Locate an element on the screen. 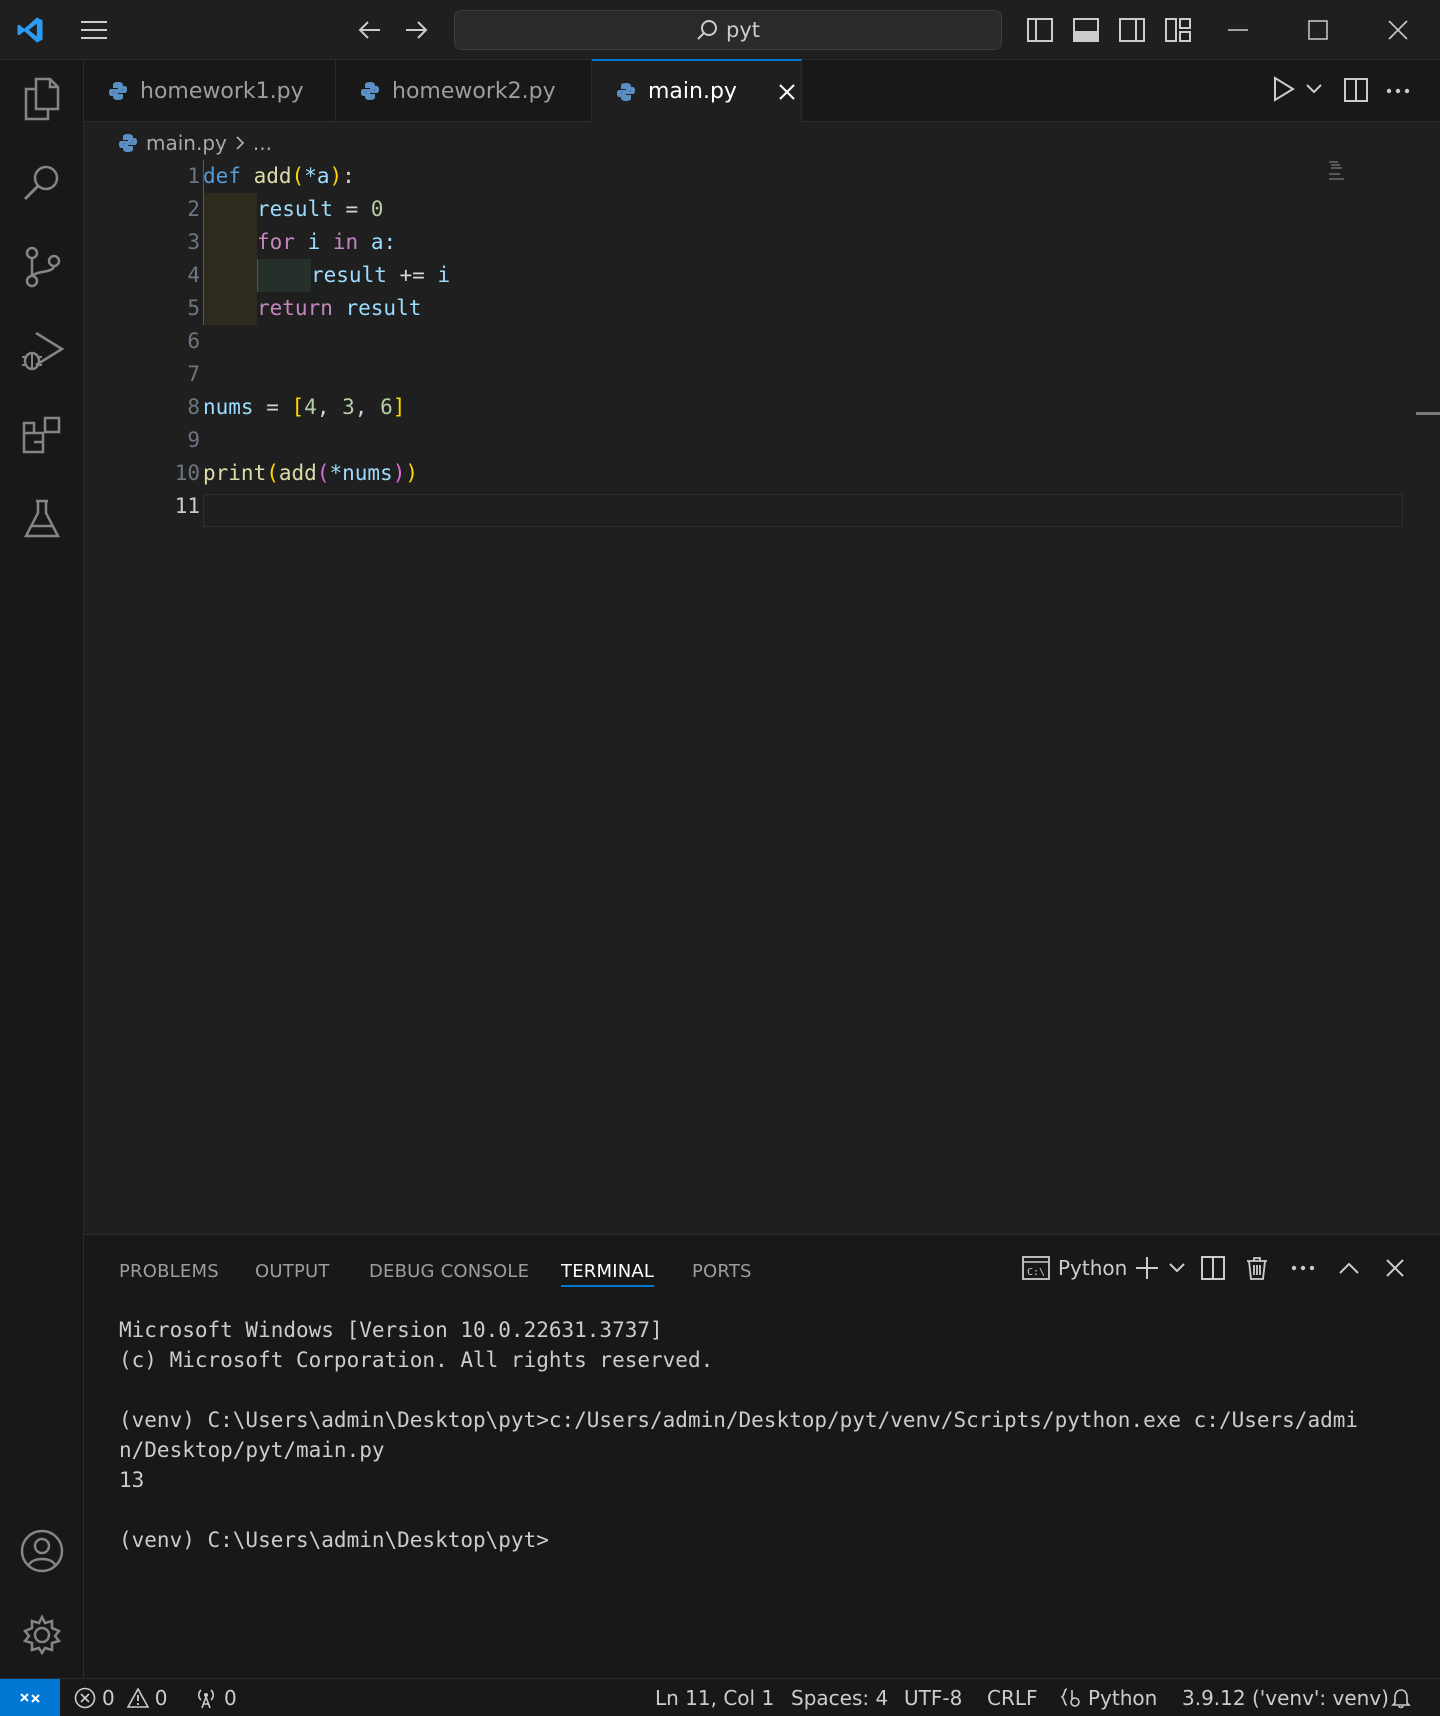 The height and width of the screenshot is (1716, 1440). tab-label: homework2.py is located at coordinates (474, 91).